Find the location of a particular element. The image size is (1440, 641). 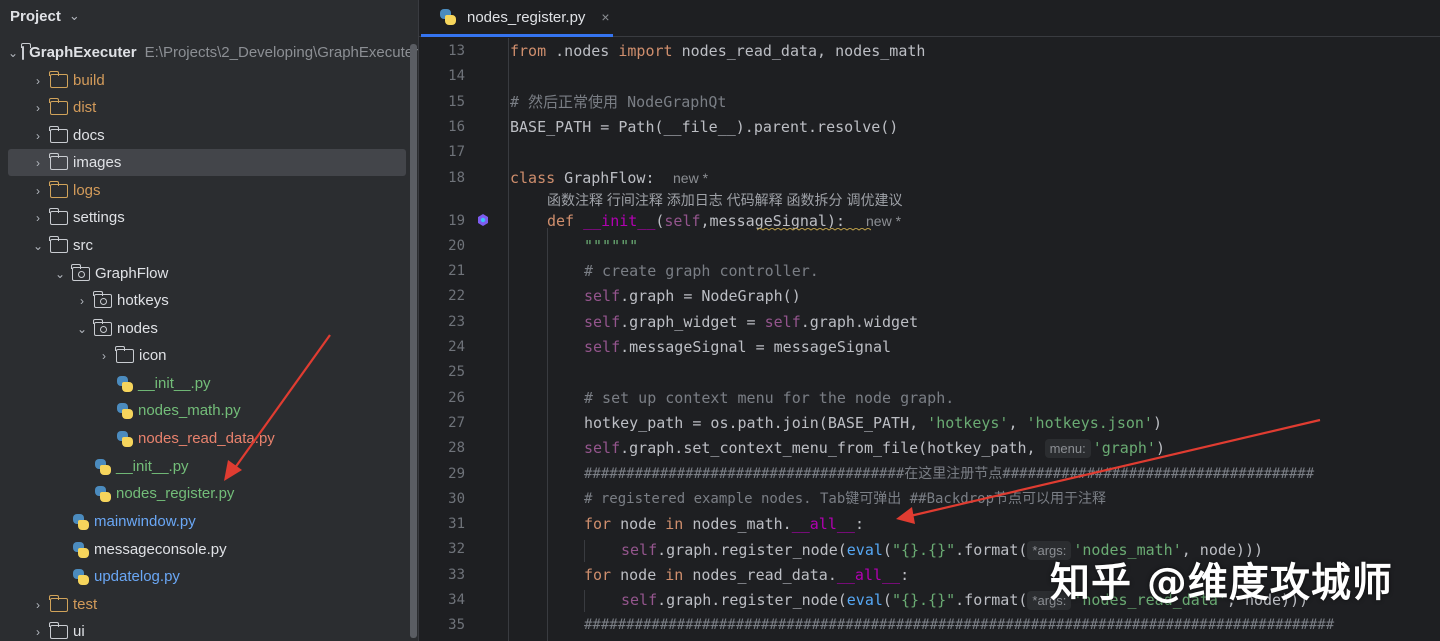

line-number: 16 is located at coordinates (456, 127).